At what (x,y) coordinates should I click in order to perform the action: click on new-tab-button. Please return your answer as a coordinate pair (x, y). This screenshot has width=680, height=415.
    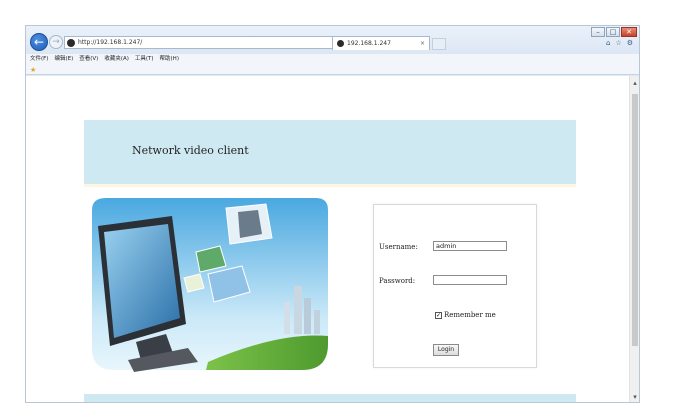
    Looking at the image, I should click on (439, 44).